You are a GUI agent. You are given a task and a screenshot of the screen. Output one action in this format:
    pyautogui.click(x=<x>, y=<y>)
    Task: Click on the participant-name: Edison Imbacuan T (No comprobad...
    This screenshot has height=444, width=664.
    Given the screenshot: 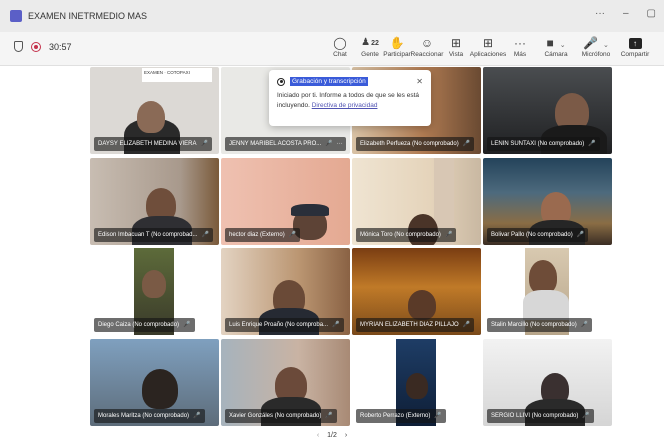 What is the action you would take?
    pyautogui.click(x=148, y=235)
    